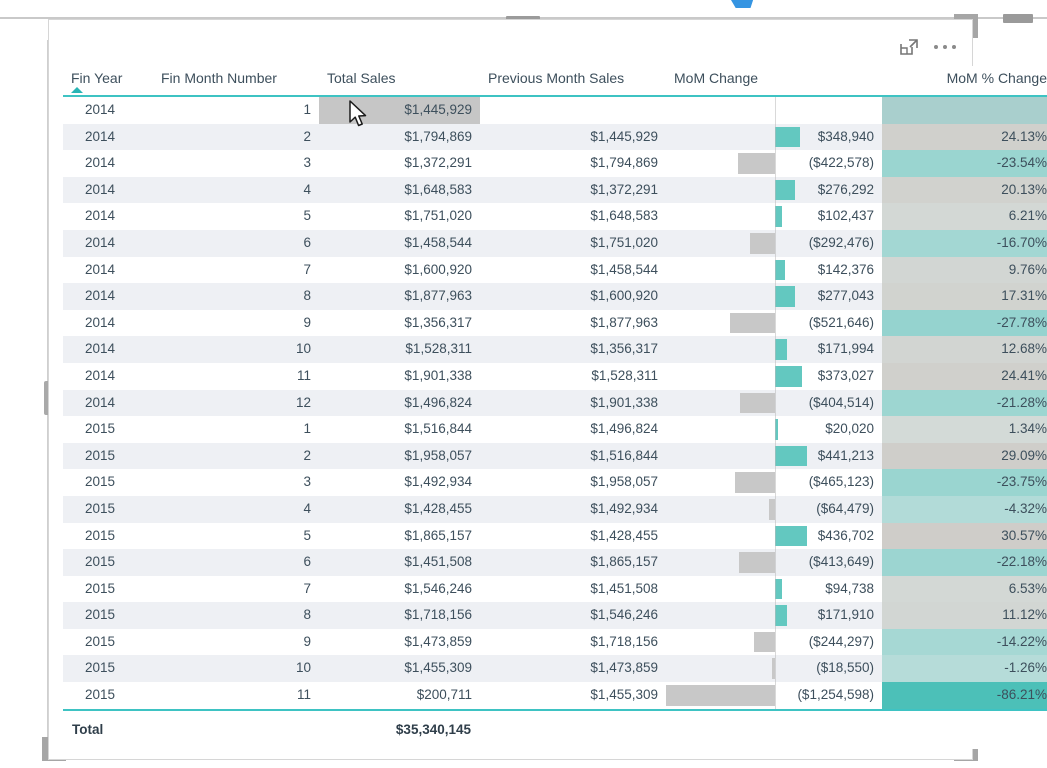 This screenshot has height=768, width=1047. What do you see at coordinates (964, 562) in the screenshot?
I see `cell-mom-pct-change: -22.18%` at bounding box center [964, 562].